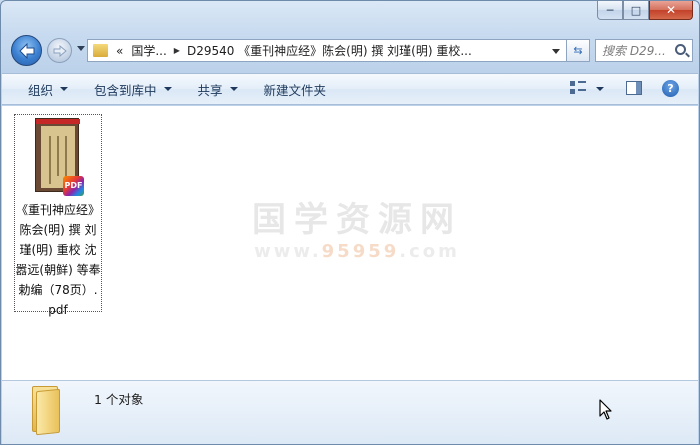 The height and width of the screenshot is (445, 700). I want to click on close-button: ✕, so click(671, 10).